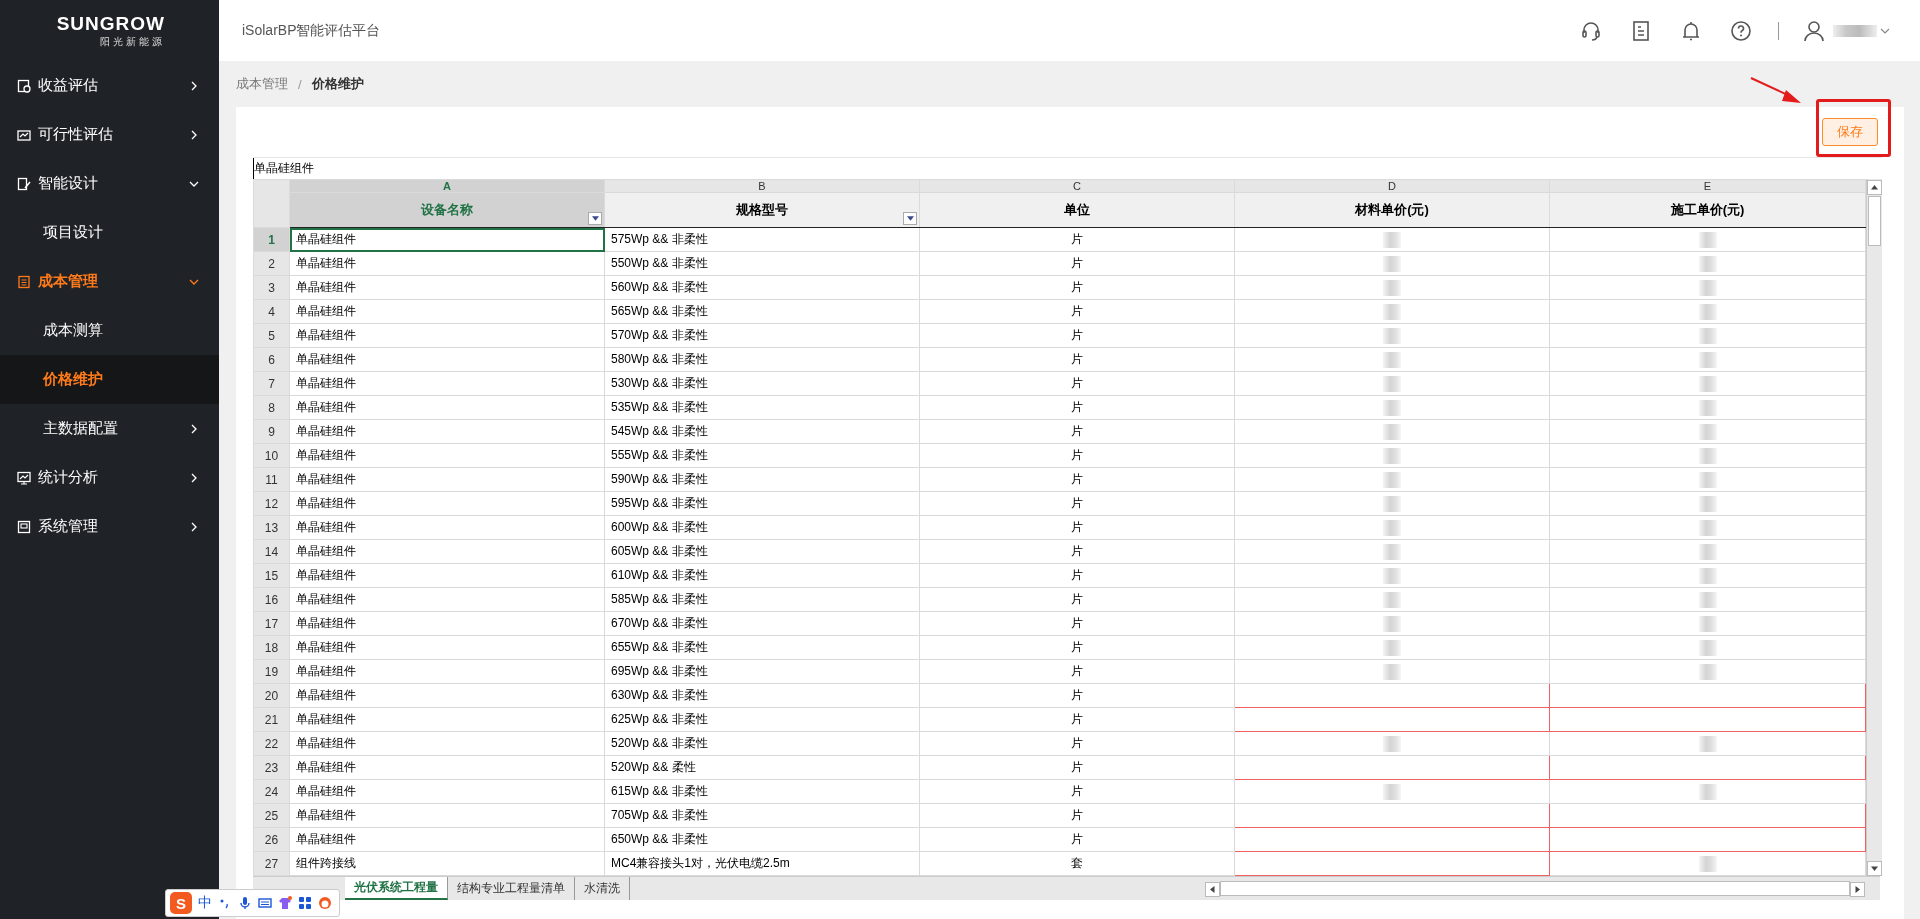  I want to click on row-number: 8, so click(271, 407).